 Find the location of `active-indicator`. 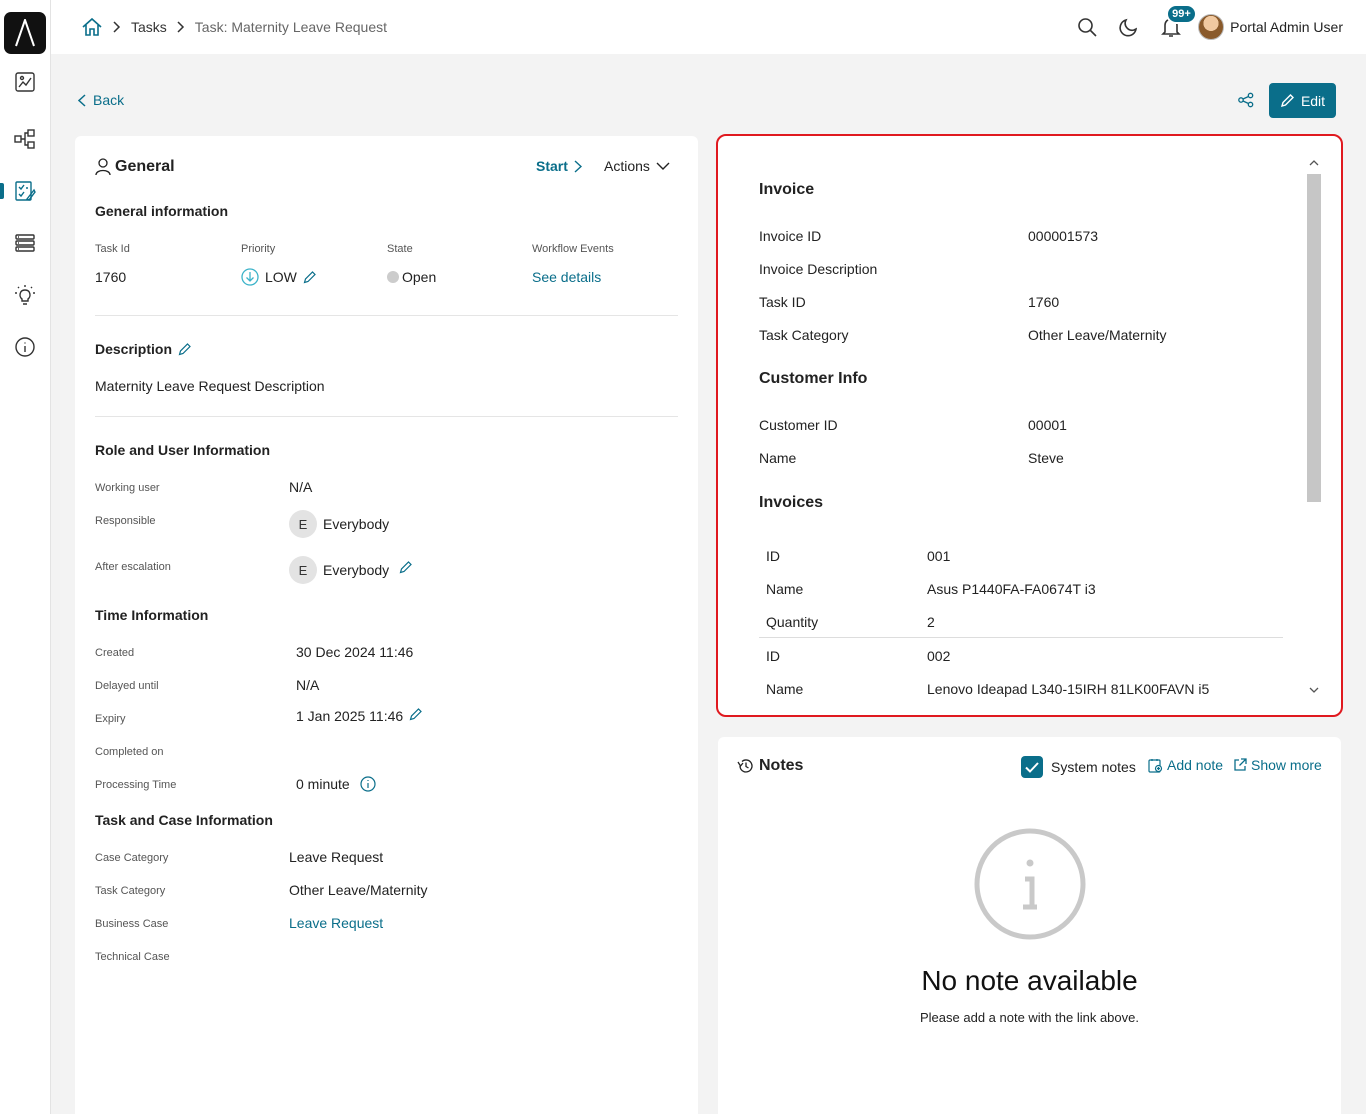

active-indicator is located at coordinates (2, 191).